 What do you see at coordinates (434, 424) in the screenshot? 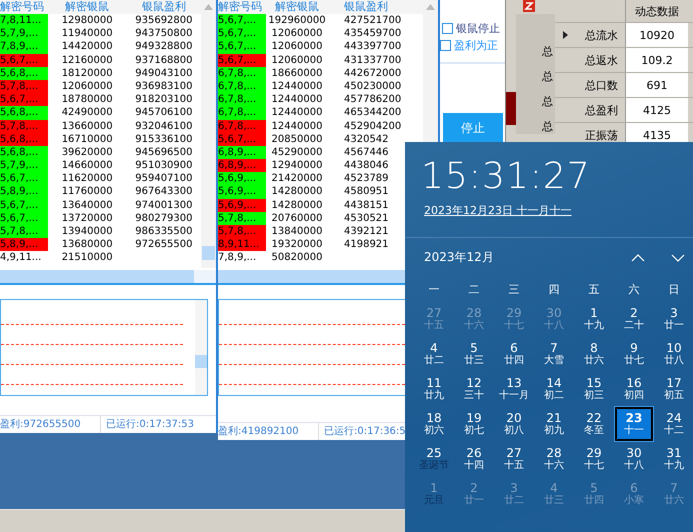
I see `calendar-day: 18 初六` at bounding box center [434, 424].